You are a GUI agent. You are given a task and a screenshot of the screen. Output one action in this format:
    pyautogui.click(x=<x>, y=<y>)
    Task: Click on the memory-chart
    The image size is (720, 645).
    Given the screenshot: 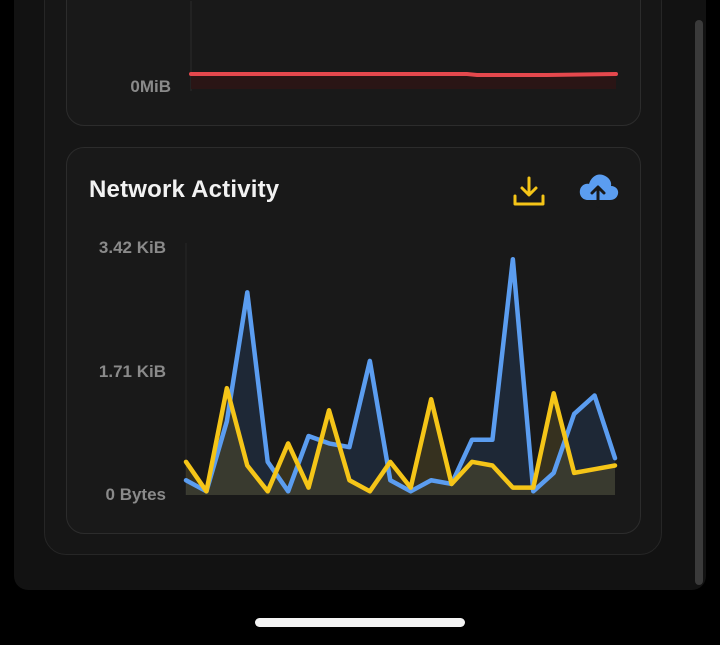 What is the action you would take?
    pyautogui.click(x=403, y=46)
    